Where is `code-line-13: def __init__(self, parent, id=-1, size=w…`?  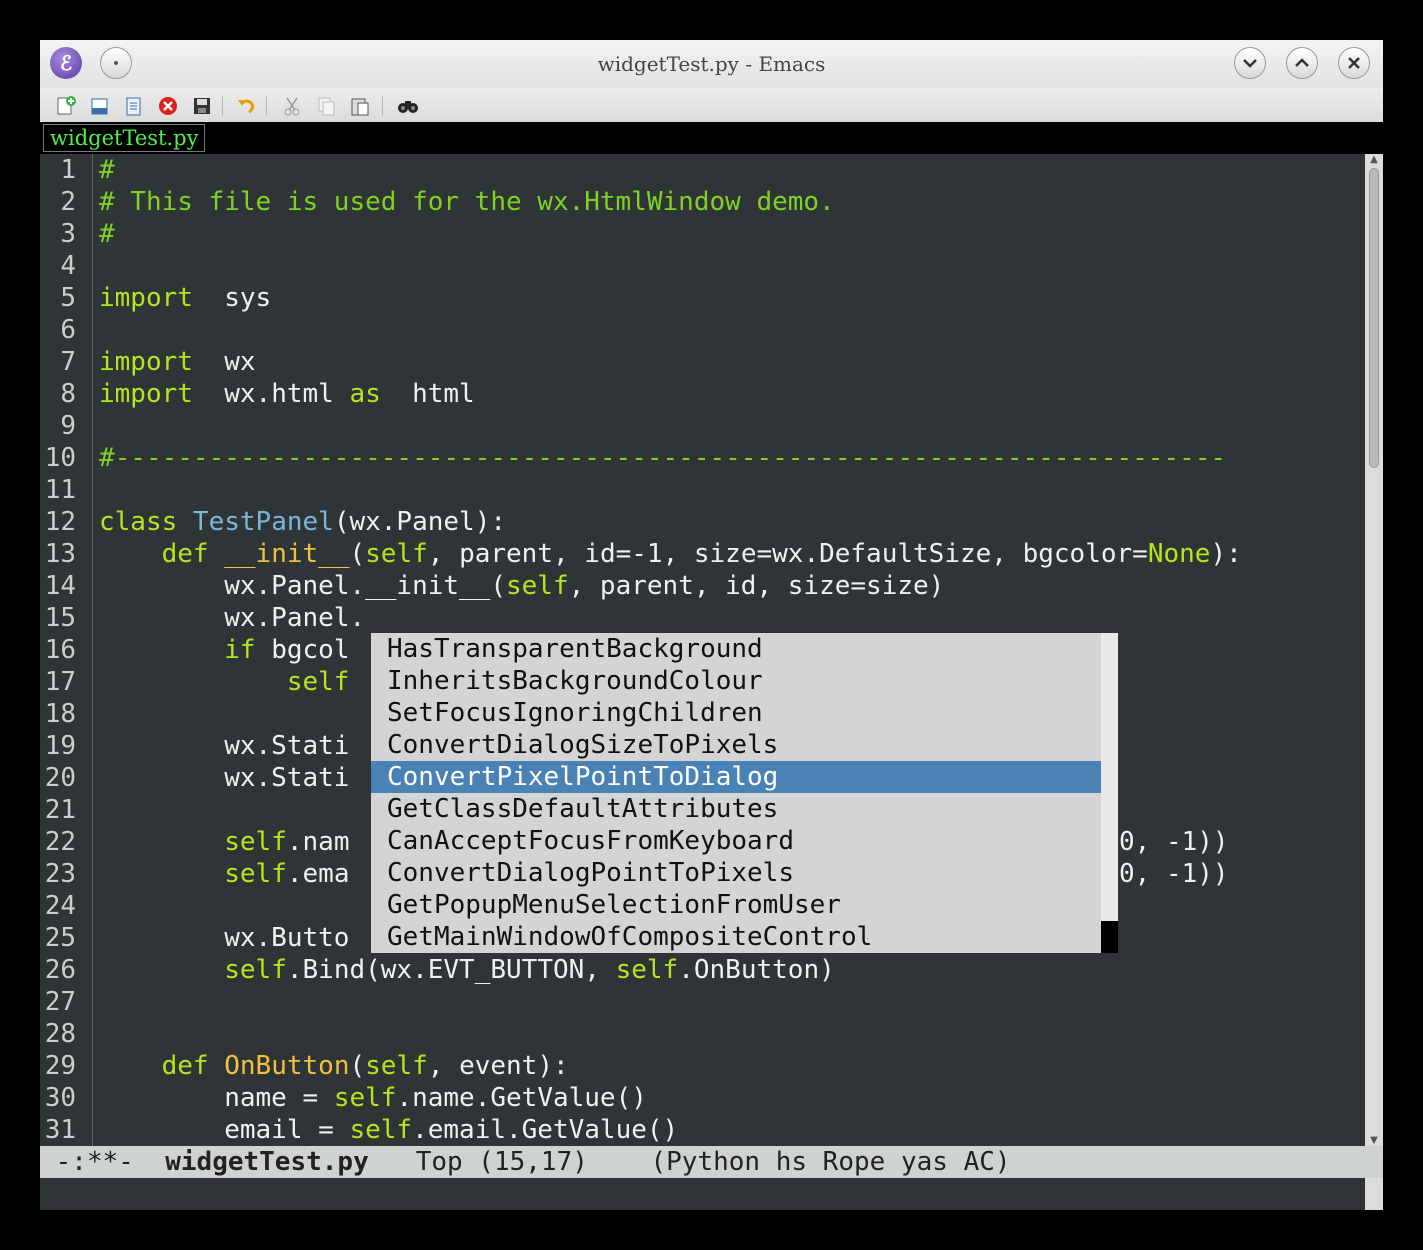 code-line-13: def __init__(self, parent, id=-1, size=w… is located at coordinates (701, 554).